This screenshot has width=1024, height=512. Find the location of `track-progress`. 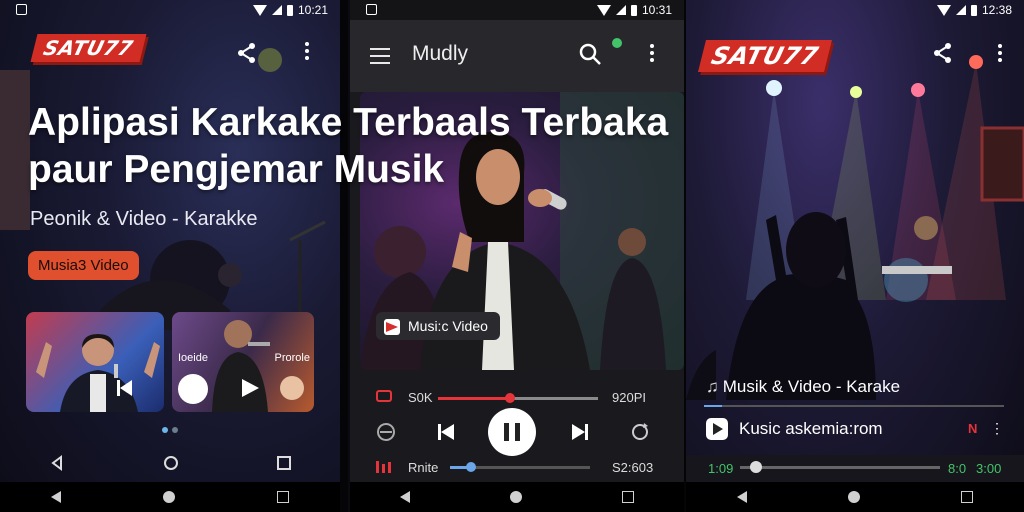

track-progress is located at coordinates (854, 406).